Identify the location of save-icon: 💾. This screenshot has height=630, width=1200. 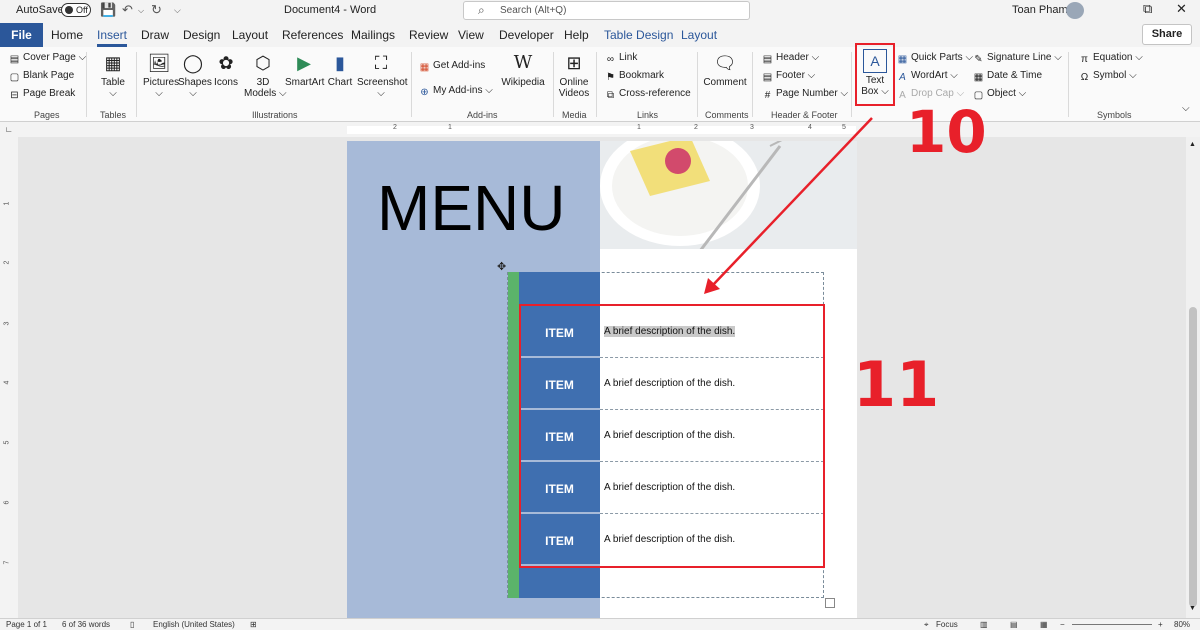
(108, 10).